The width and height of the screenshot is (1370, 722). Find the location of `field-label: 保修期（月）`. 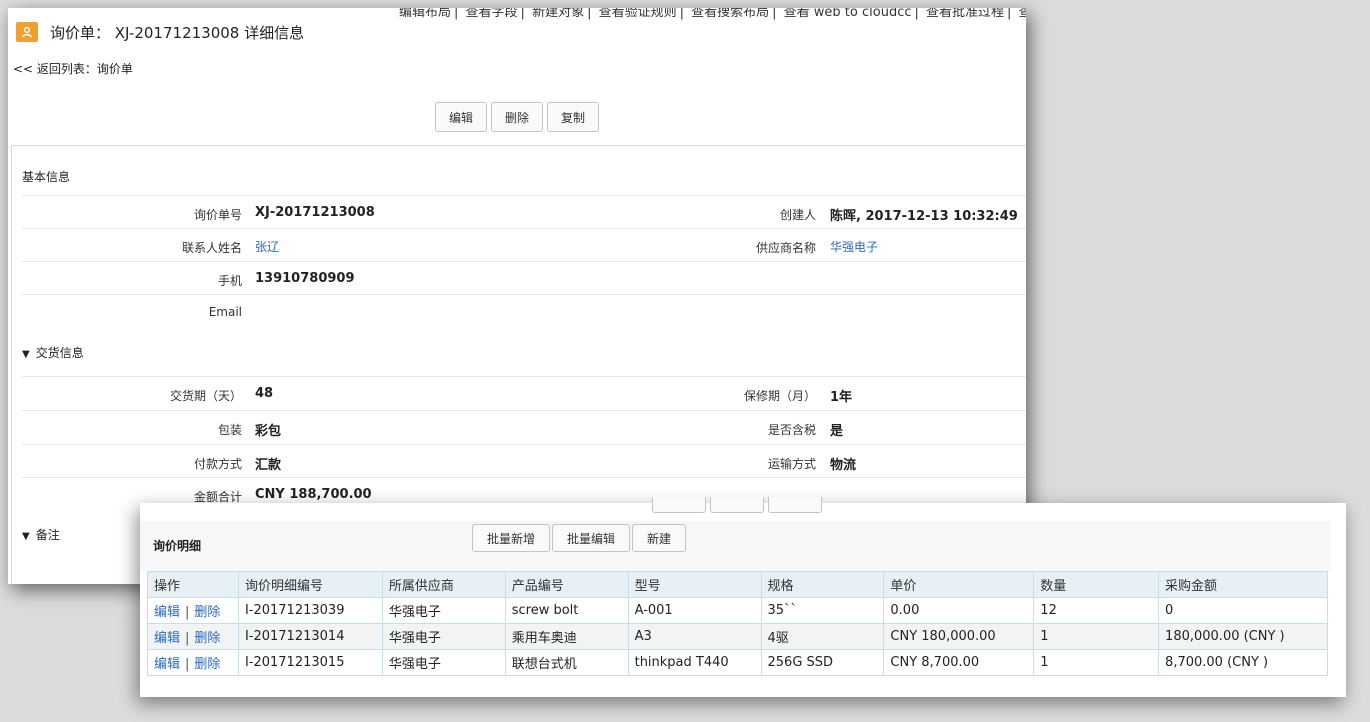

field-label: 保修期（月） is located at coordinates (779, 396).